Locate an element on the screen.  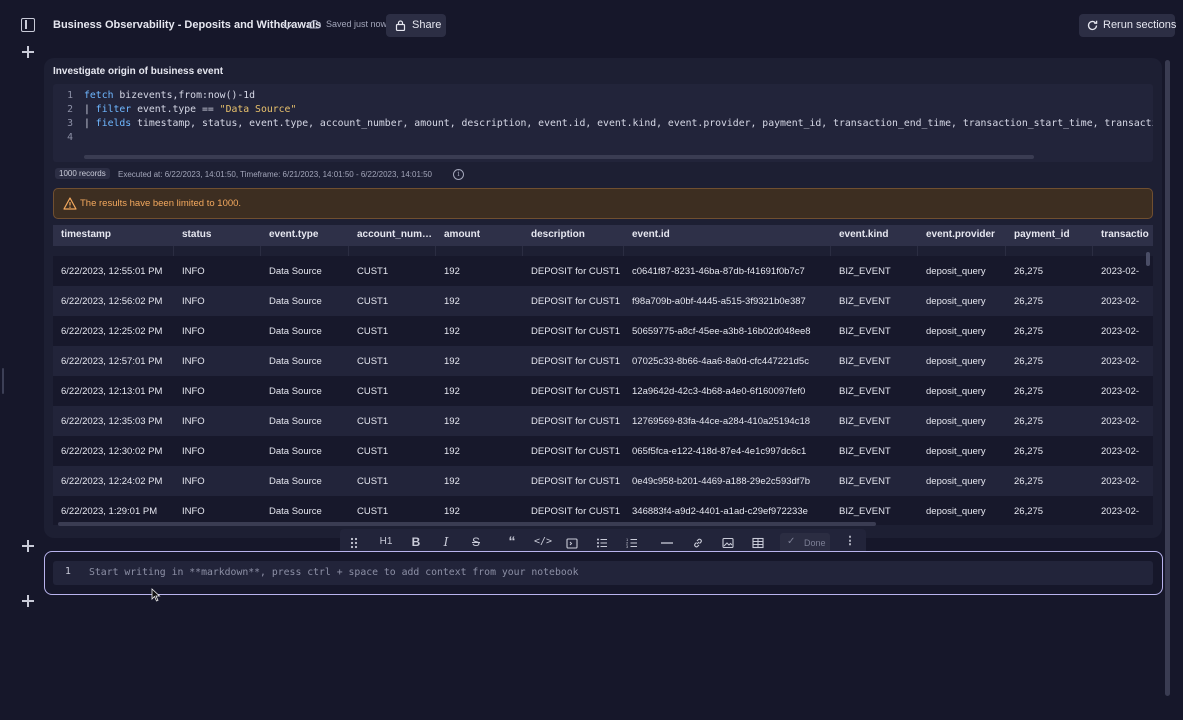
page-scrollbar is located at coordinates (1167, 378).